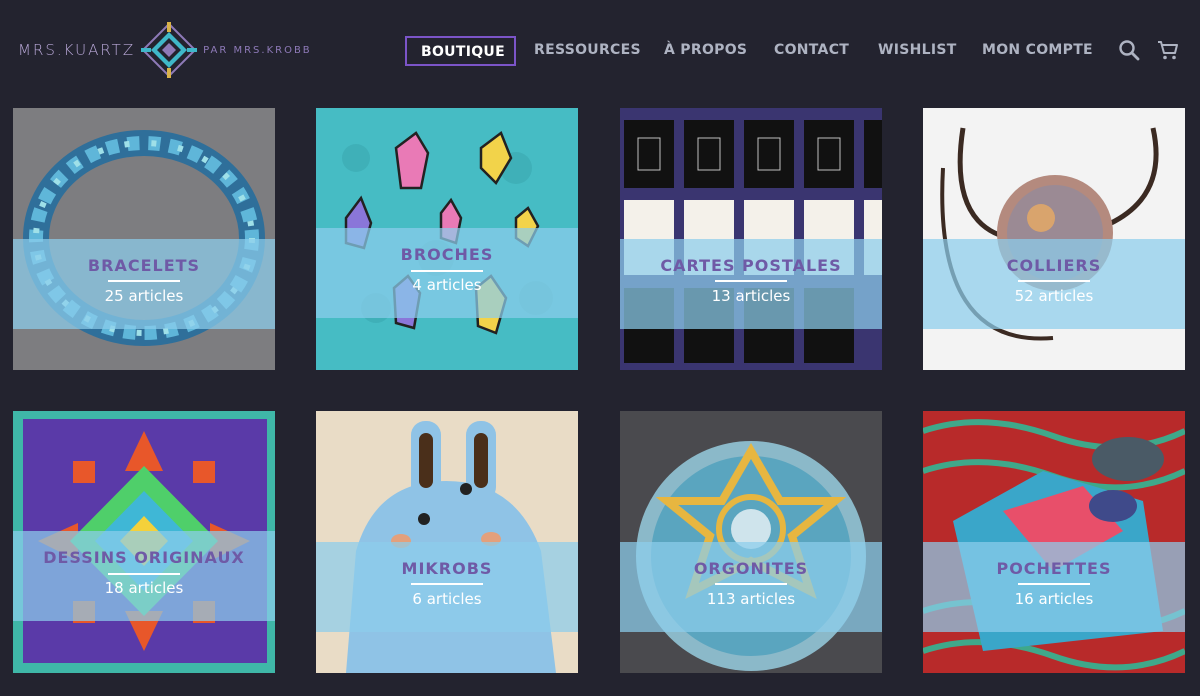 The height and width of the screenshot is (696, 1200). I want to click on category-tile-bracelets: BRACELETS 25 articles, so click(144, 239).